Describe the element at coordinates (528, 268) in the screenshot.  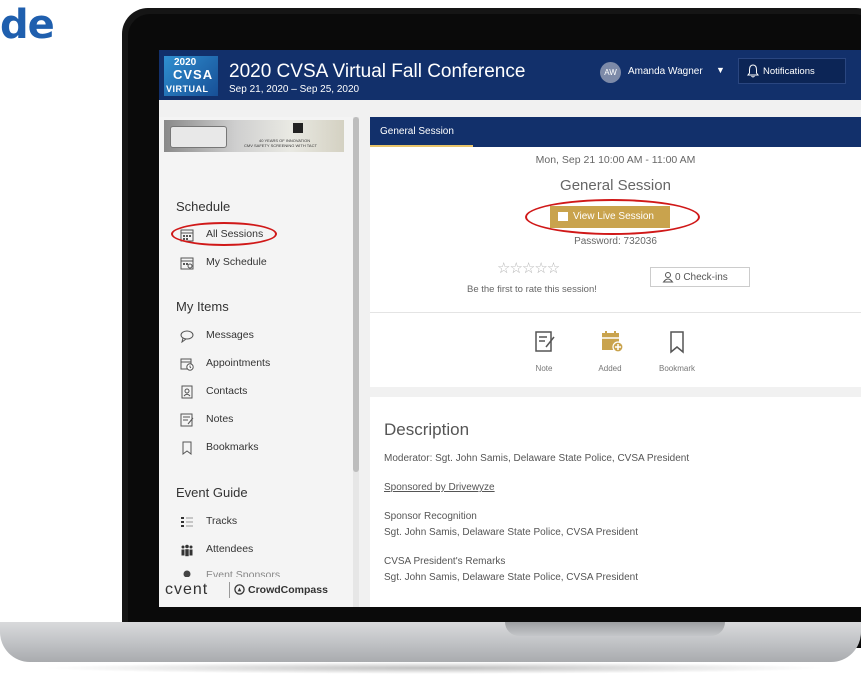
I see `star-rating: ☆☆☆☆☆` at that location.